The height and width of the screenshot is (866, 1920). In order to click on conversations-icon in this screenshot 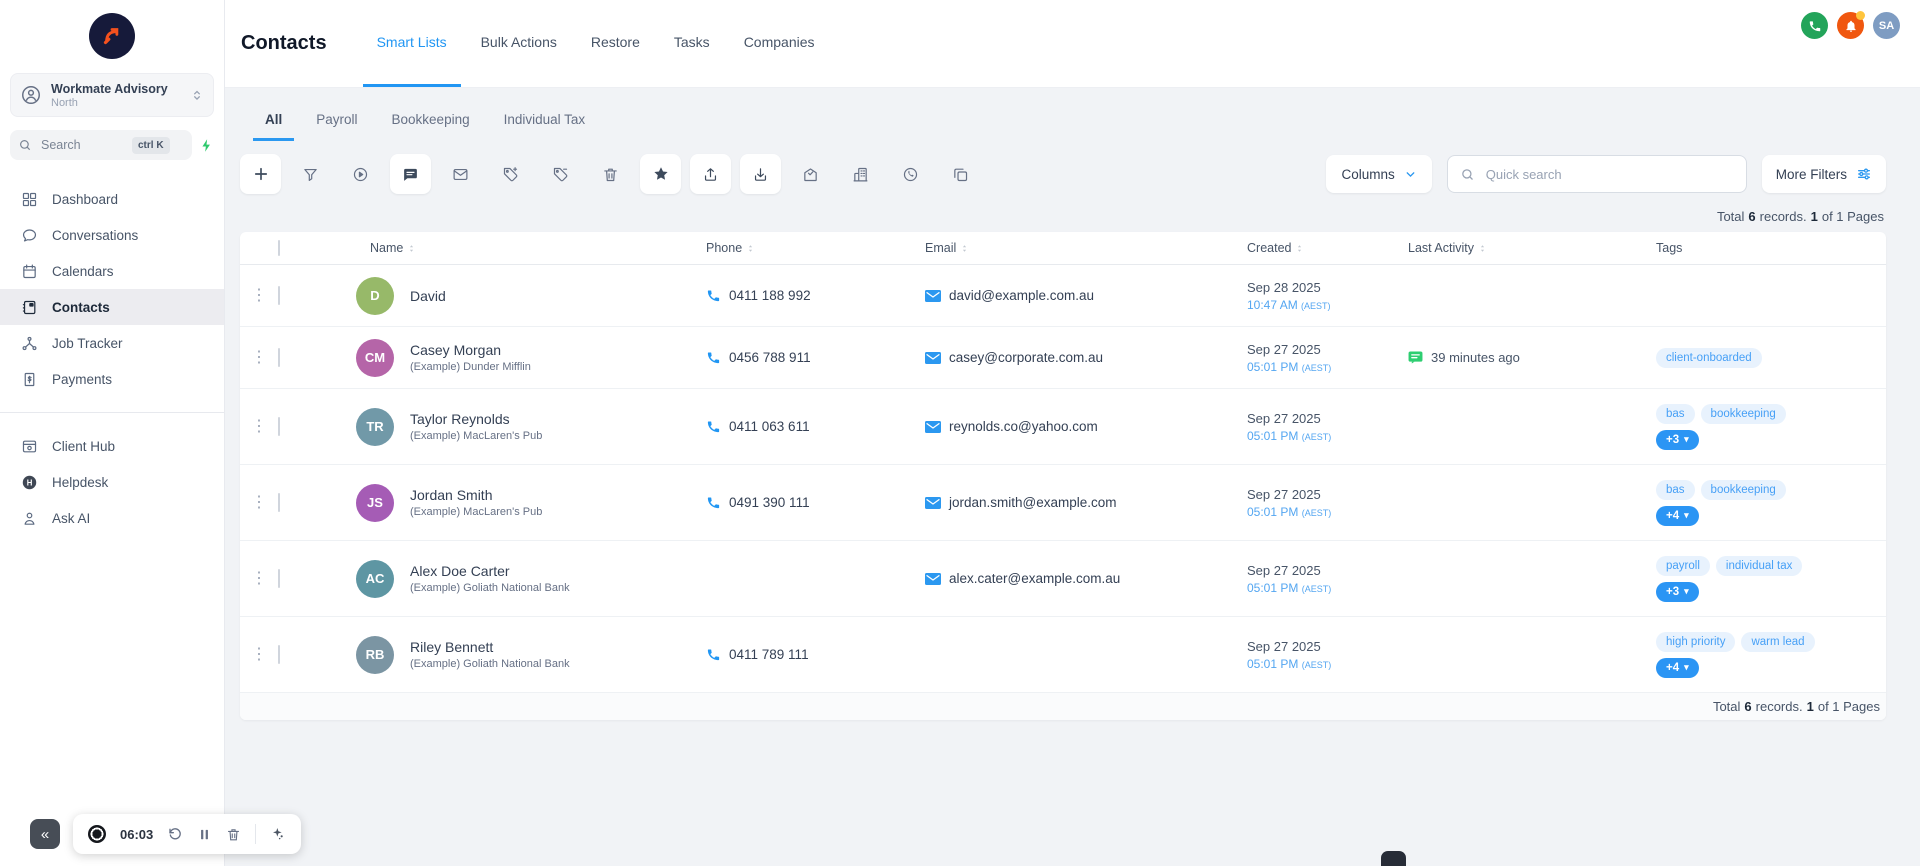, I will do `click(29, 235)`.